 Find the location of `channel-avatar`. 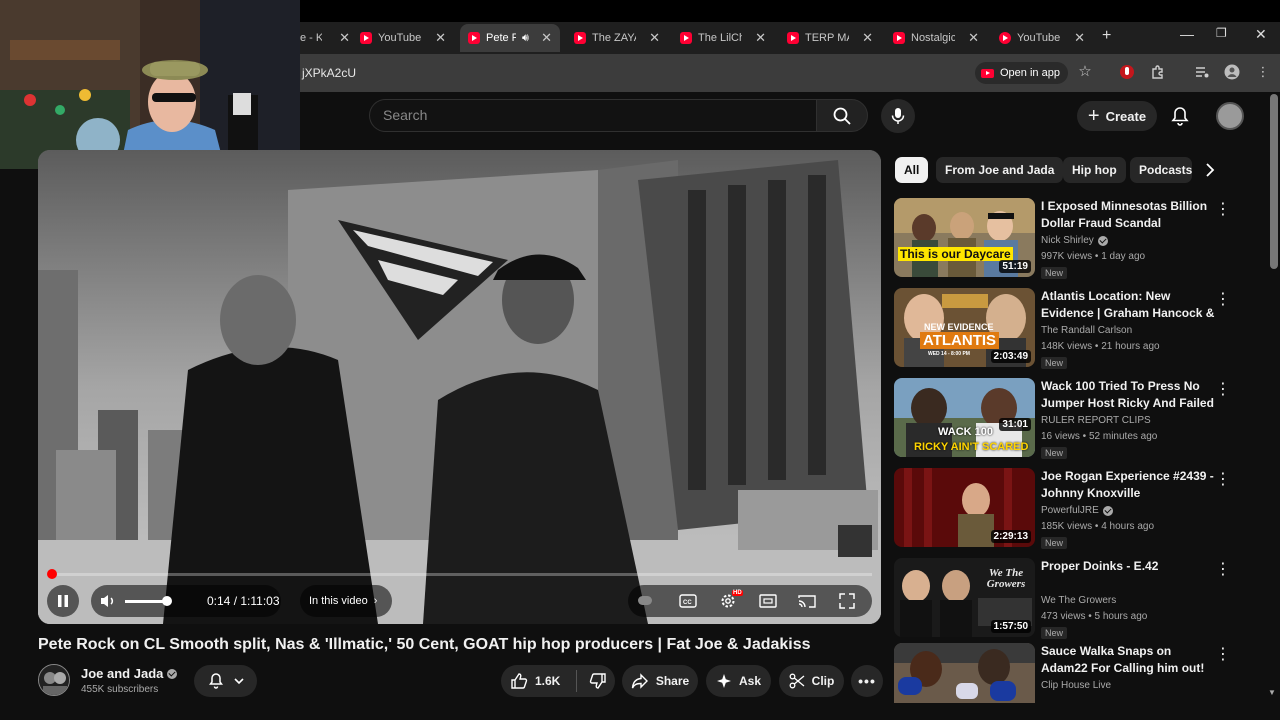

channel-avatar is located at coordinates (54, 680).